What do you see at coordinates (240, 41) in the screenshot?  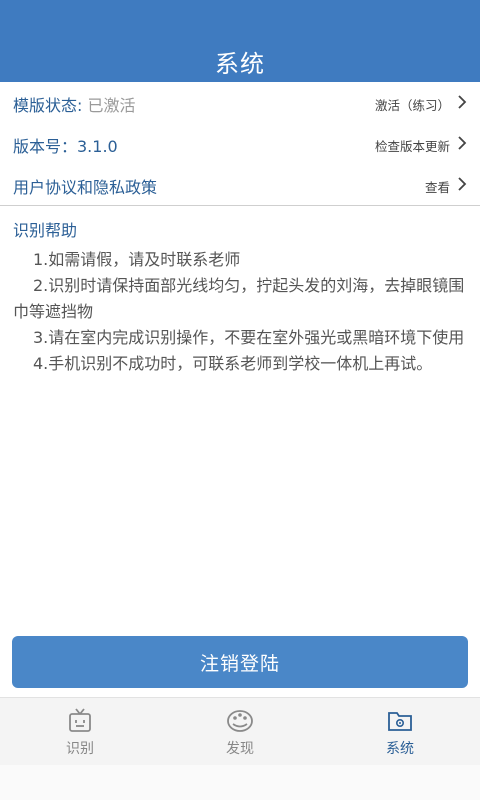 I see `top-app-bar: 系统` at bounding box center [240, 41].